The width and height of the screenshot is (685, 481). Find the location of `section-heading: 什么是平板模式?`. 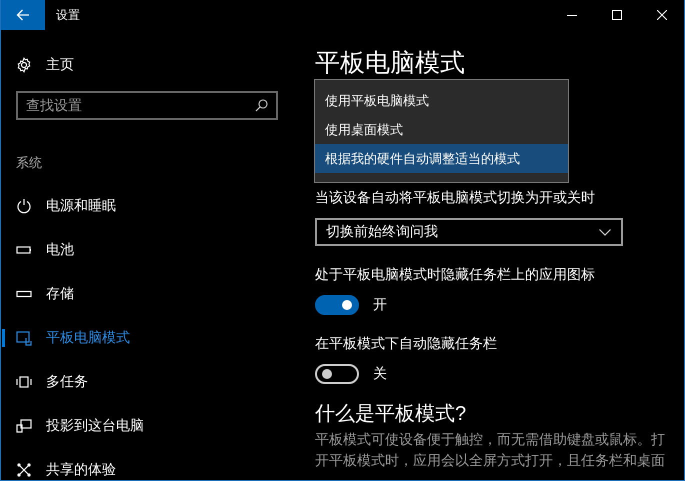

section-heading: 什么是平板模式? is located at coordinates (390, 414).